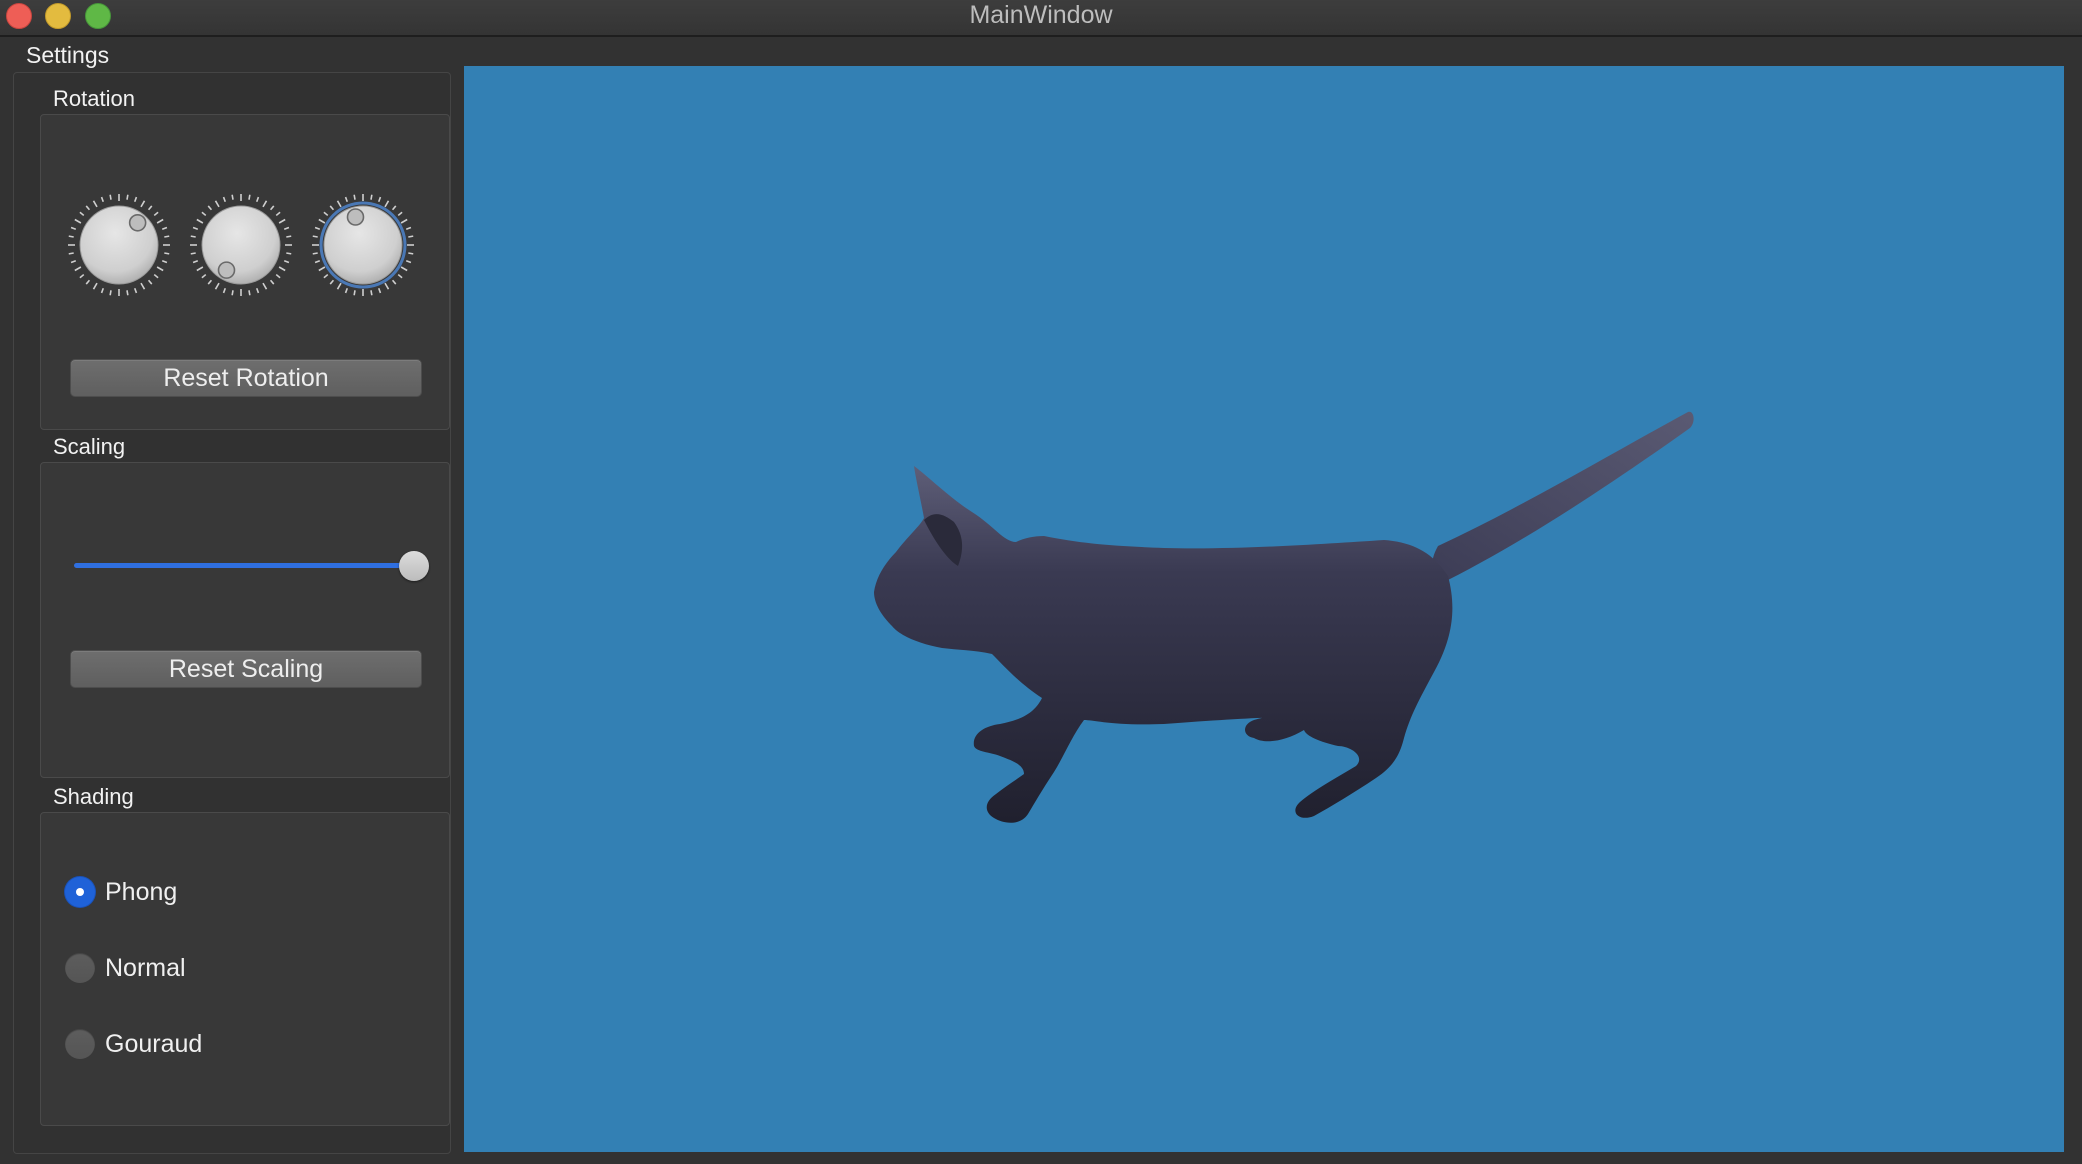 This screenshot has height=1164, width=2082. Describe the element at coordinates (80, 968) in the screenshot. I see `normal-radio-indicator` at that location.